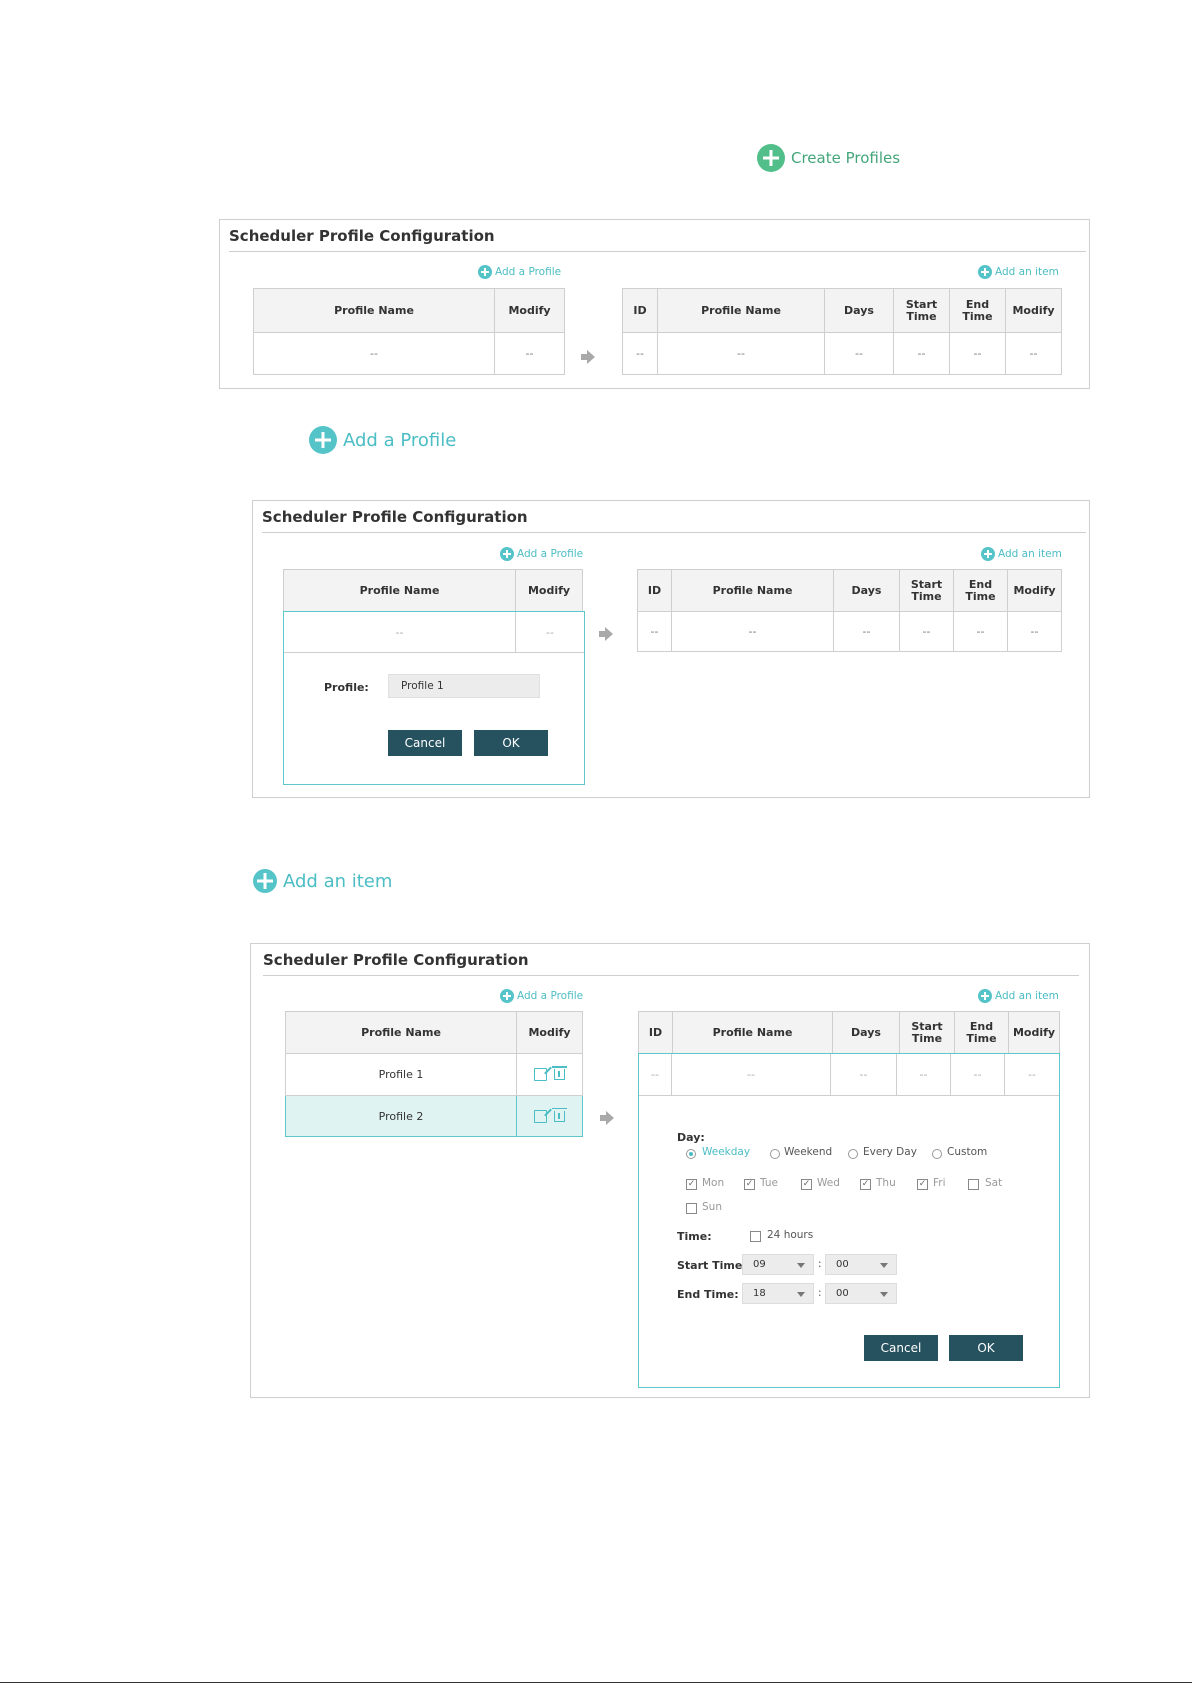  What do you see at coordinates (967, 1152) in the screenshot?
I see `radio-custom-label: Custom` at bounding box center [967, 1152].